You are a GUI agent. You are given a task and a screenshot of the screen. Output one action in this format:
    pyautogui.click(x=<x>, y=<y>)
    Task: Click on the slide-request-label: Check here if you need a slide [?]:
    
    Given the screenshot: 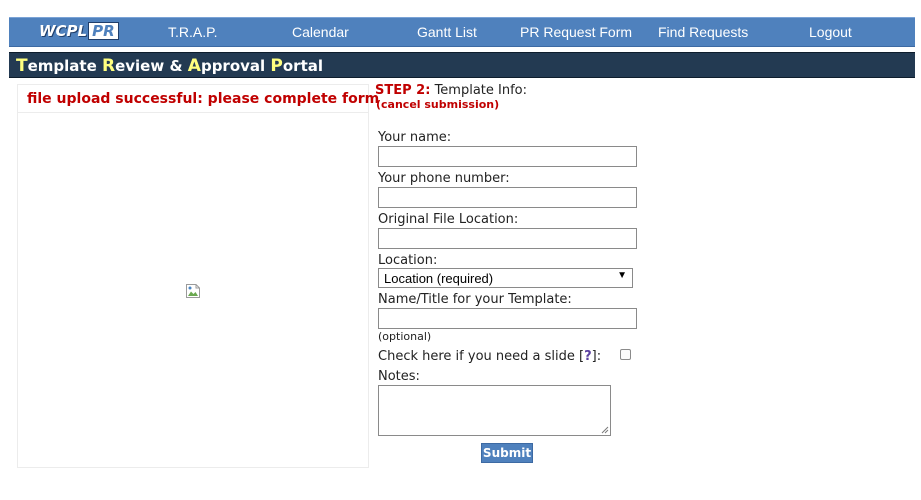 What is the action you would take?
    pyautogui.click(x=489, y=356)
    